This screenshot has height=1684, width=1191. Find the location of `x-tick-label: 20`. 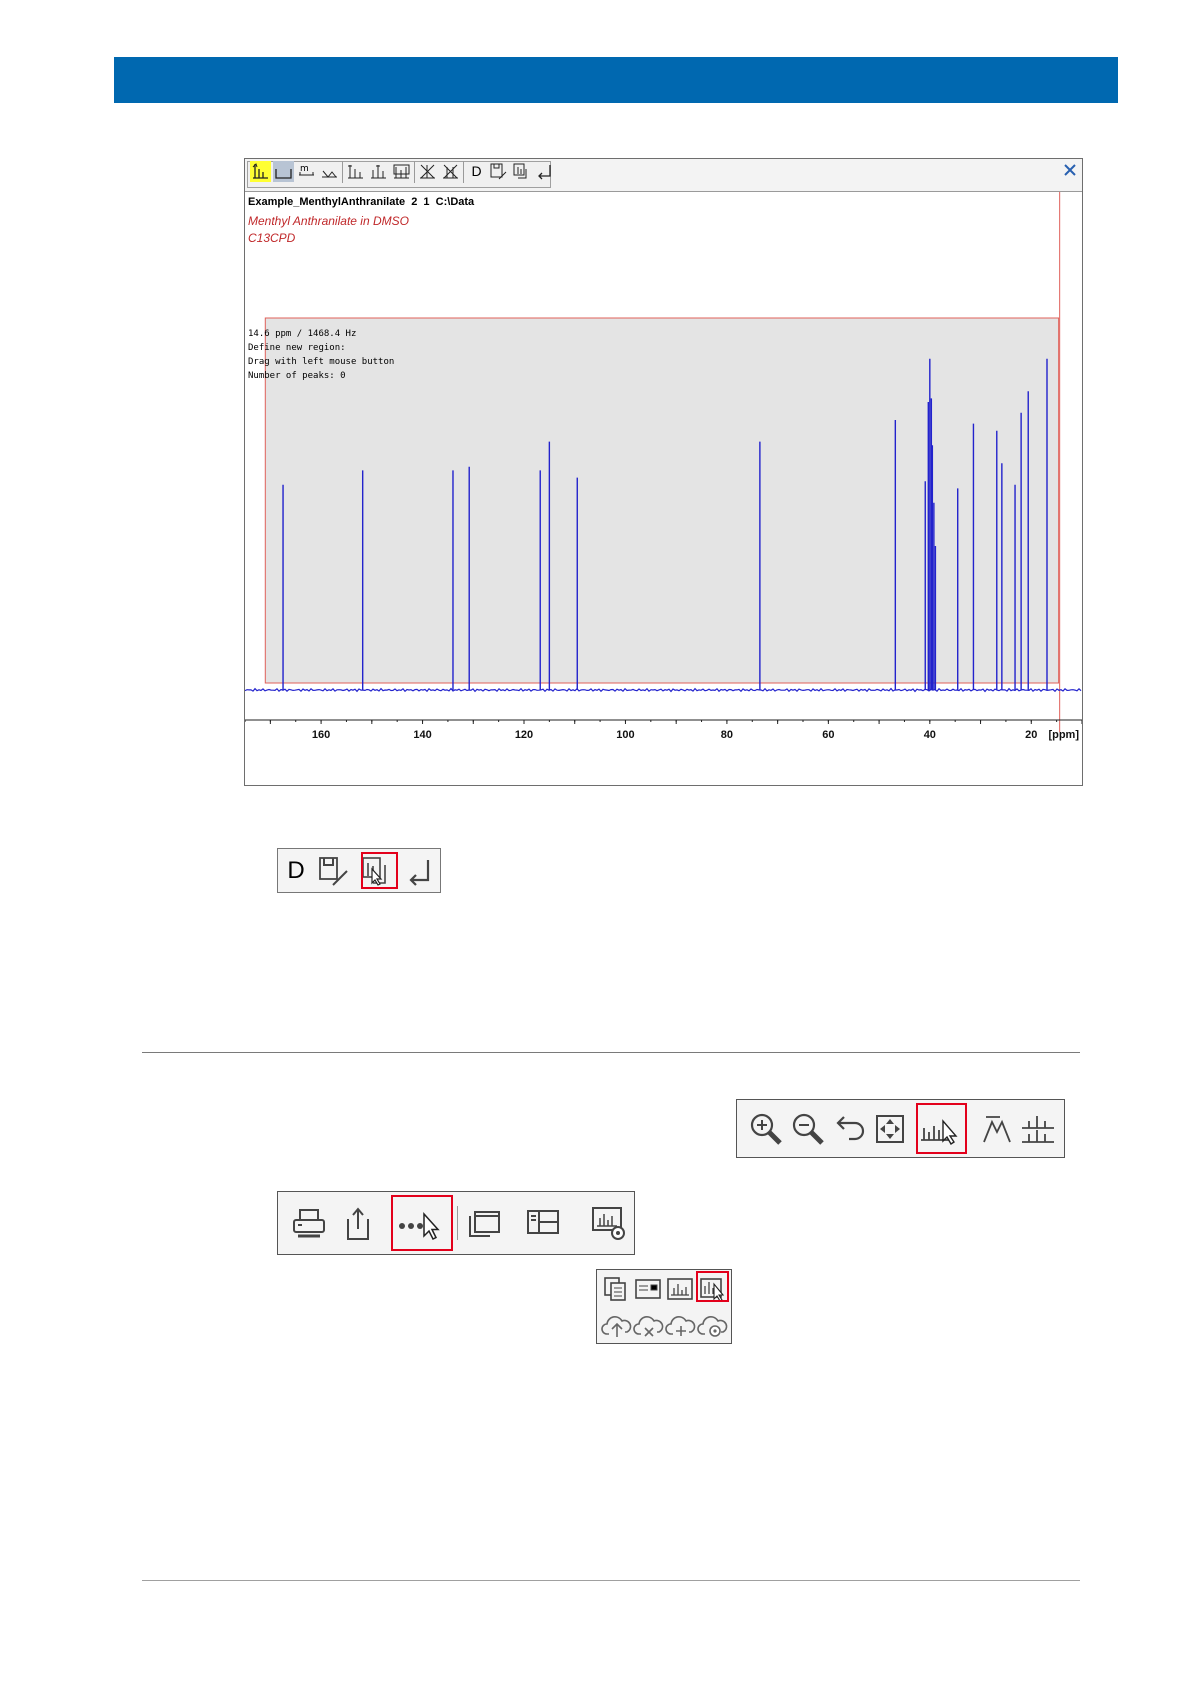

x-tick-label: 20 is located at coordinates (1031, 735).